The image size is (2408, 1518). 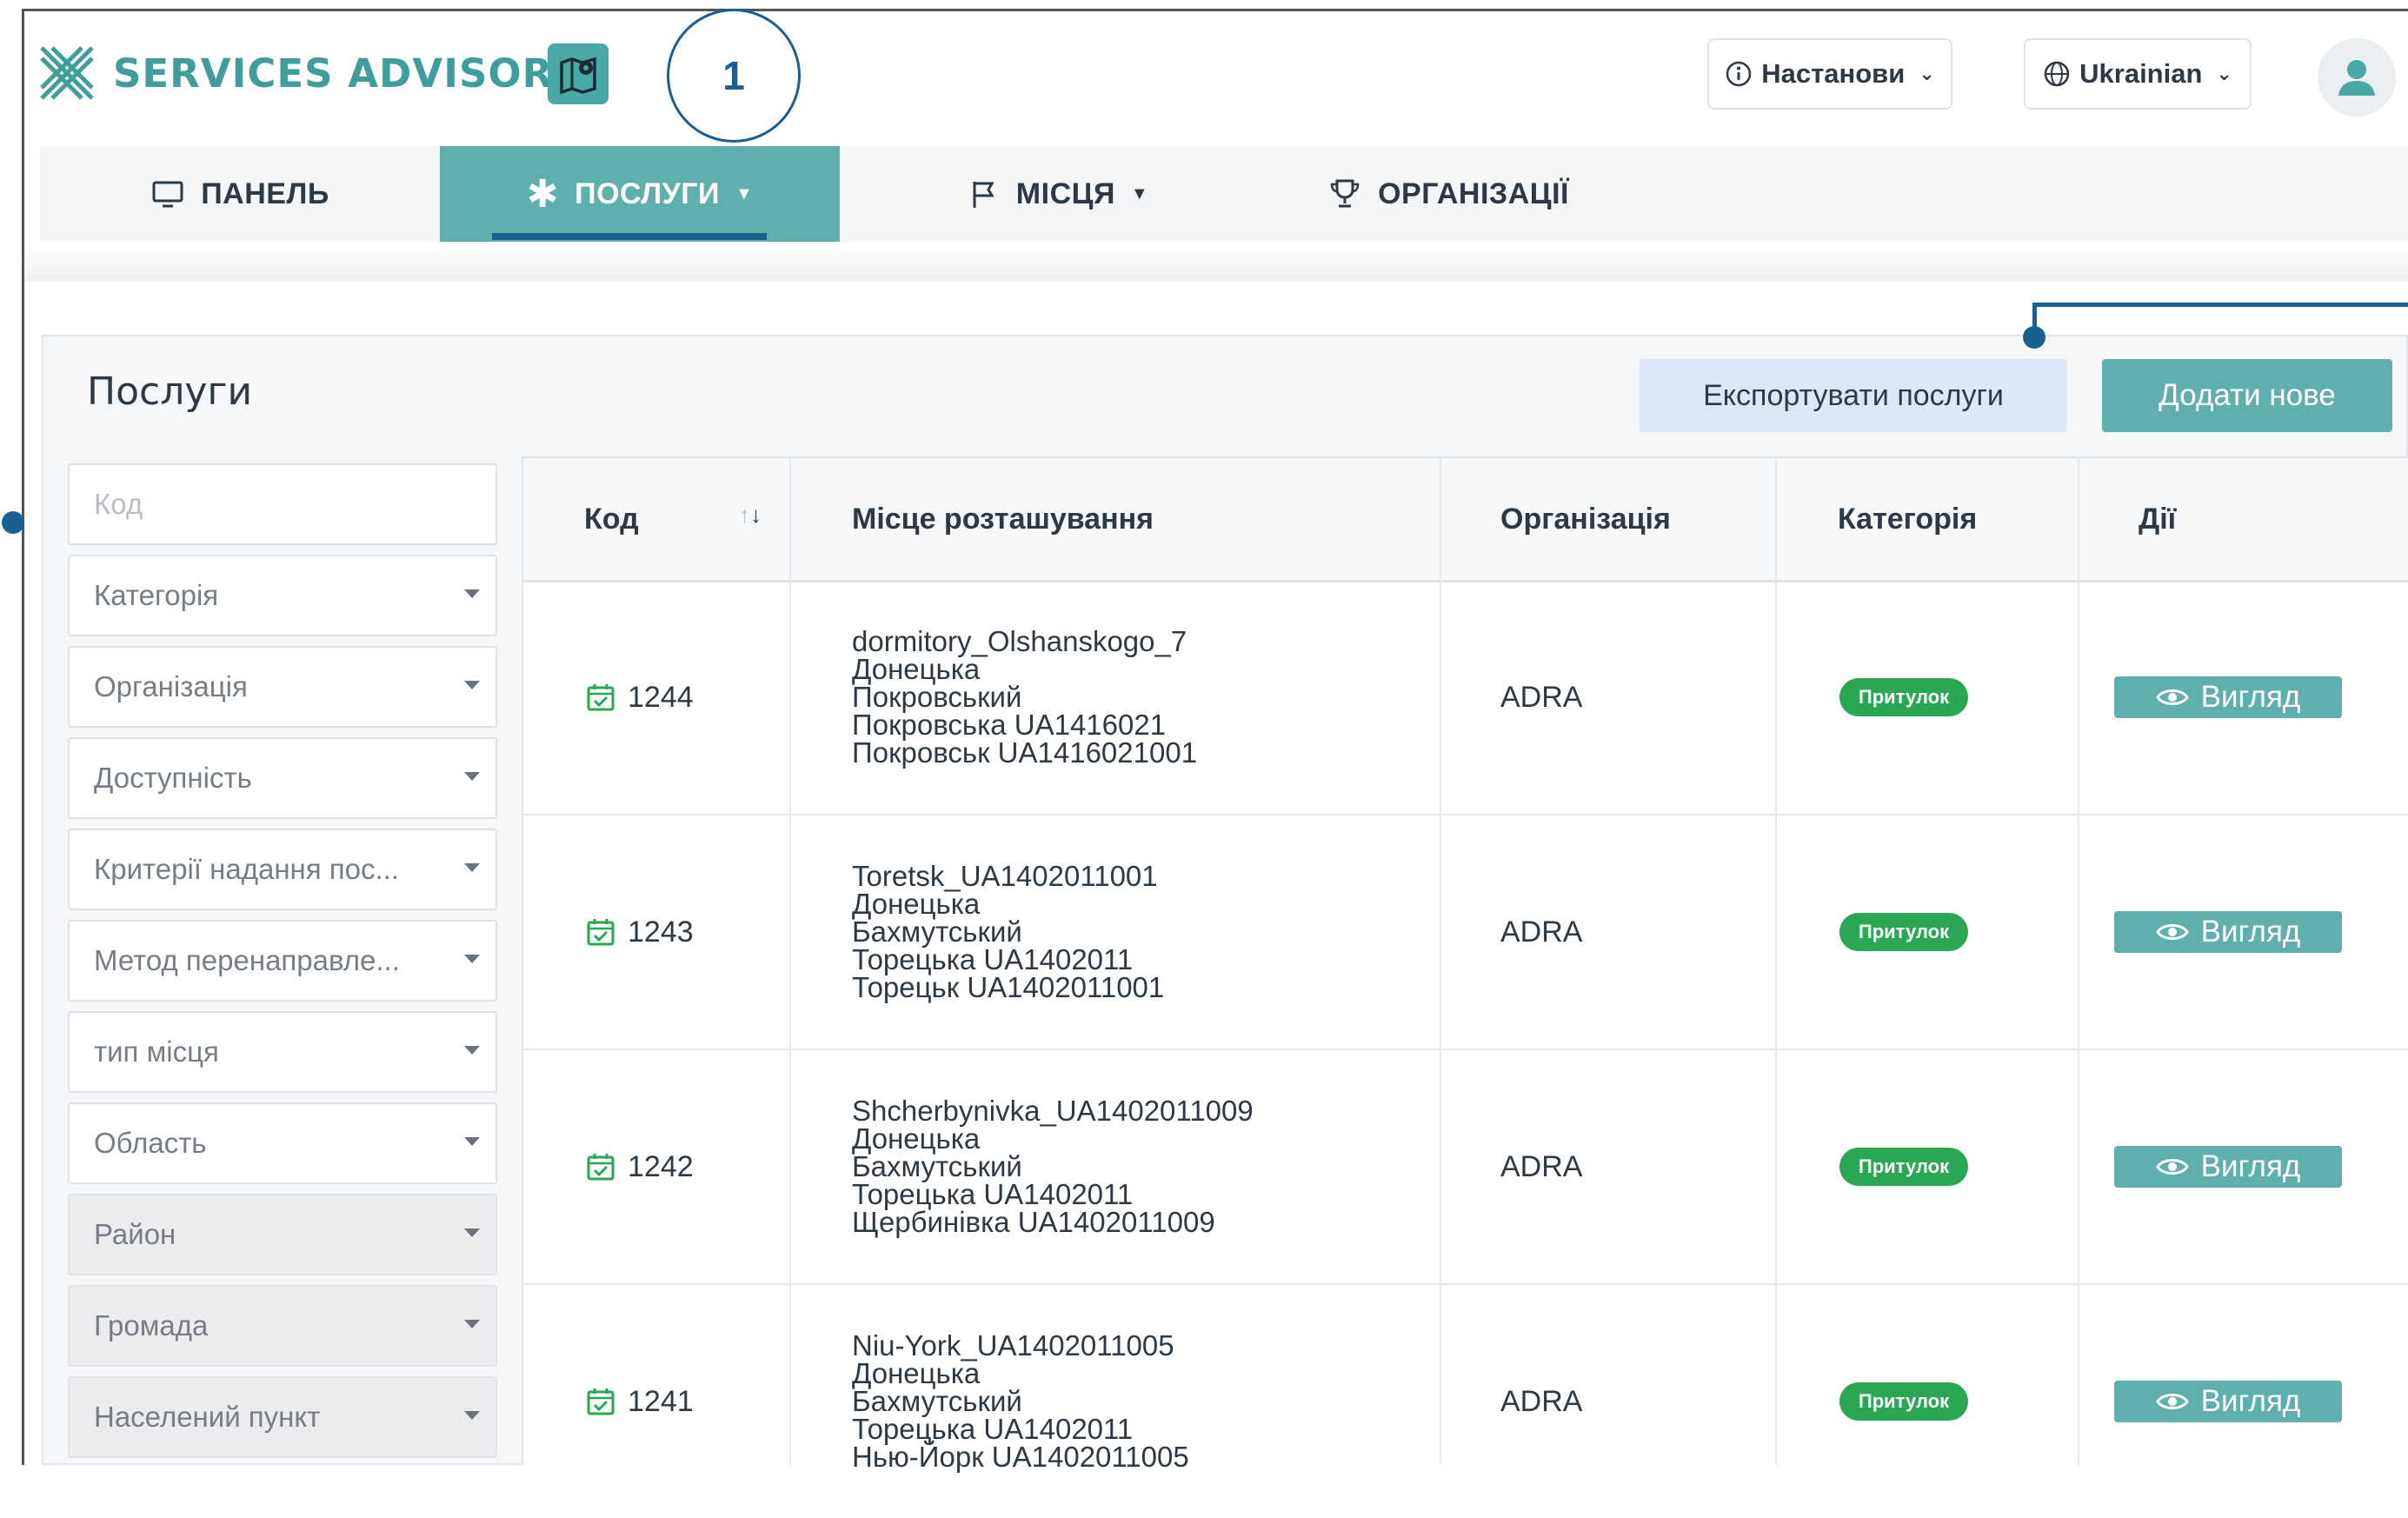 What do you see at coordinates (1585, 519) in the screenshot?
I see `column-header-organization: Організація` at bounding box center [1585, 519].